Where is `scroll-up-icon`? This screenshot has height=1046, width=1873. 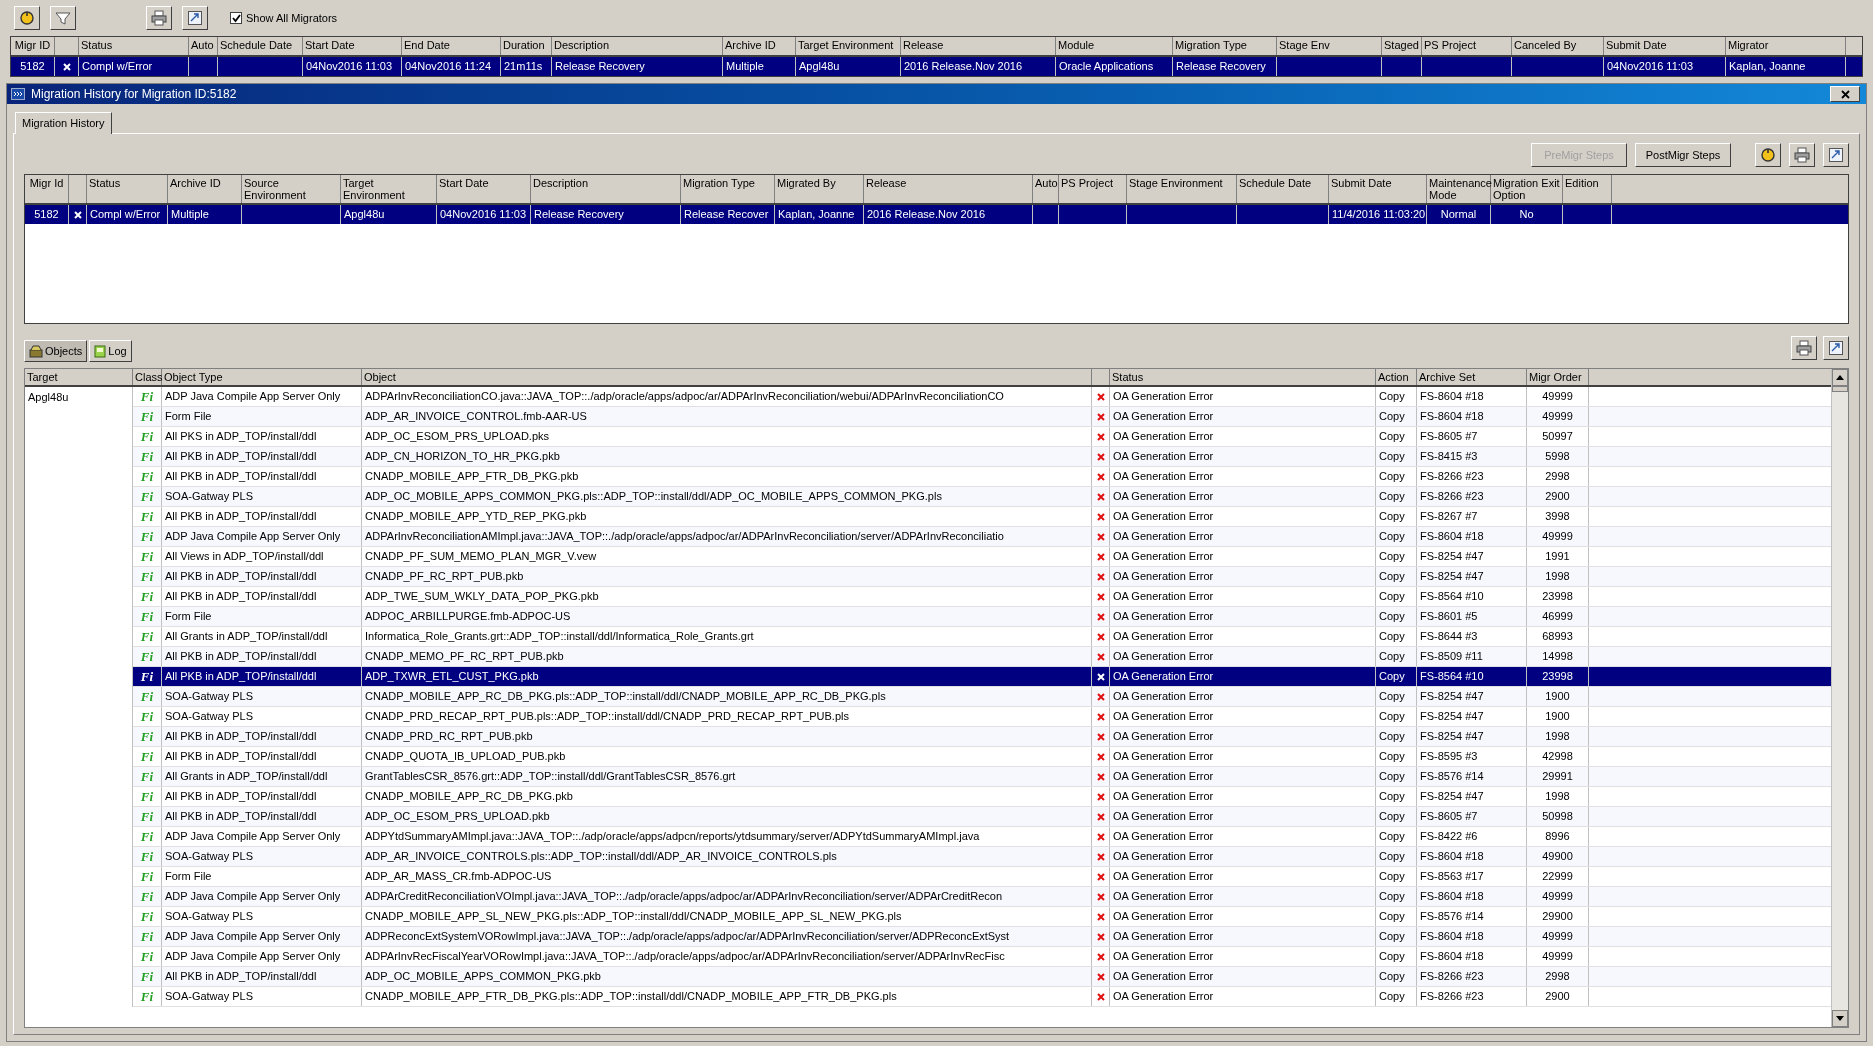
scroll-up-icon is located at coordinates (1840, 377).